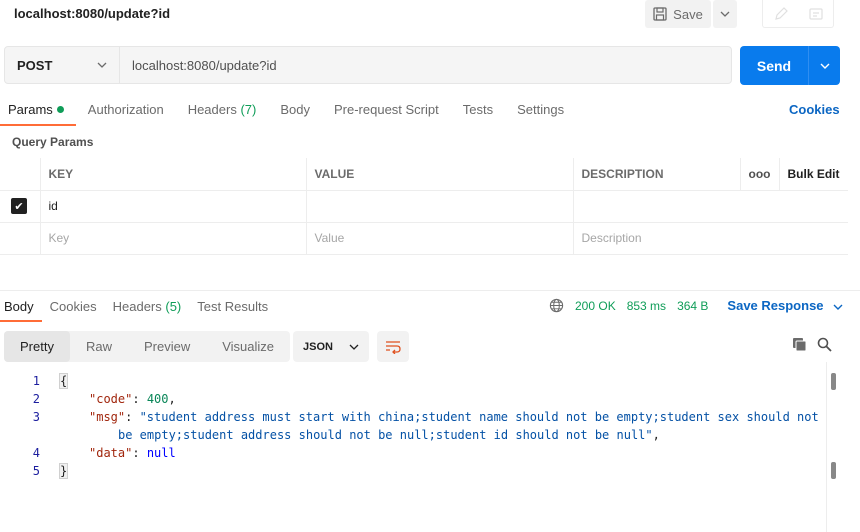 This screenshot has width=860, height=532. I want to click on scrollbar-top, so click(833, 381).